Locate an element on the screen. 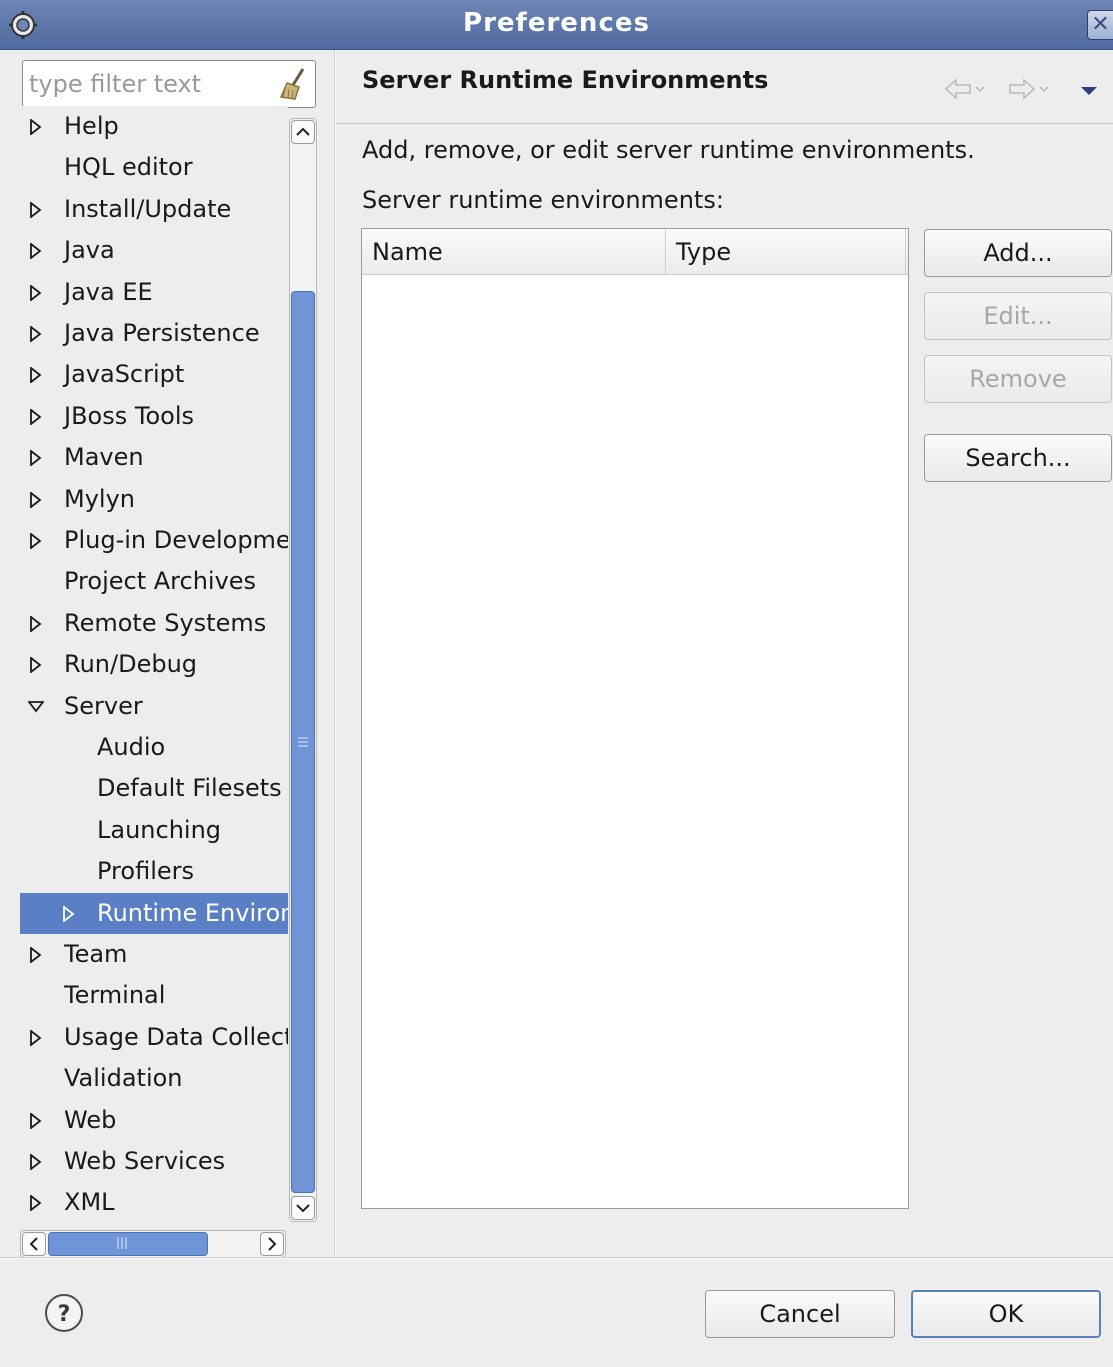  scroll-right-button is located at coordinates (272, 1244).